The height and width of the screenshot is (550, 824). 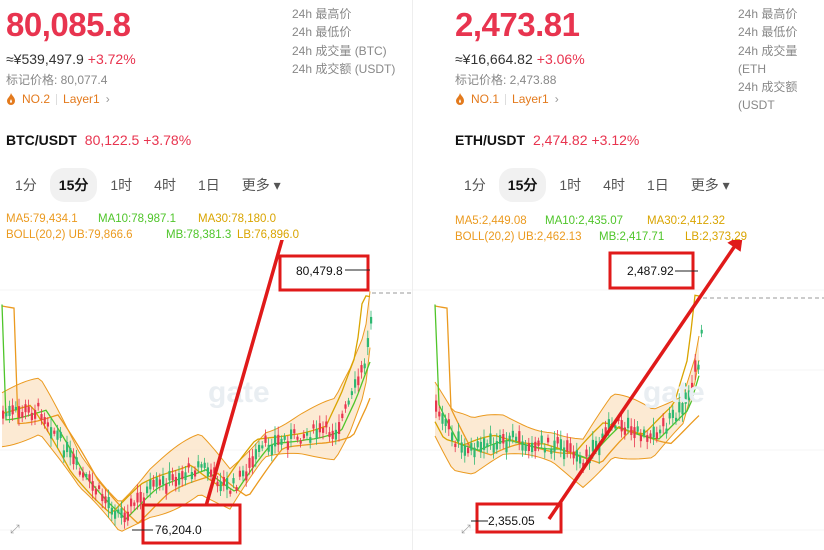 What do you see at coordinates (107, 99) in the screenshot?
I see `chevron-right-icon: ›` at bounding box center [107, 99].